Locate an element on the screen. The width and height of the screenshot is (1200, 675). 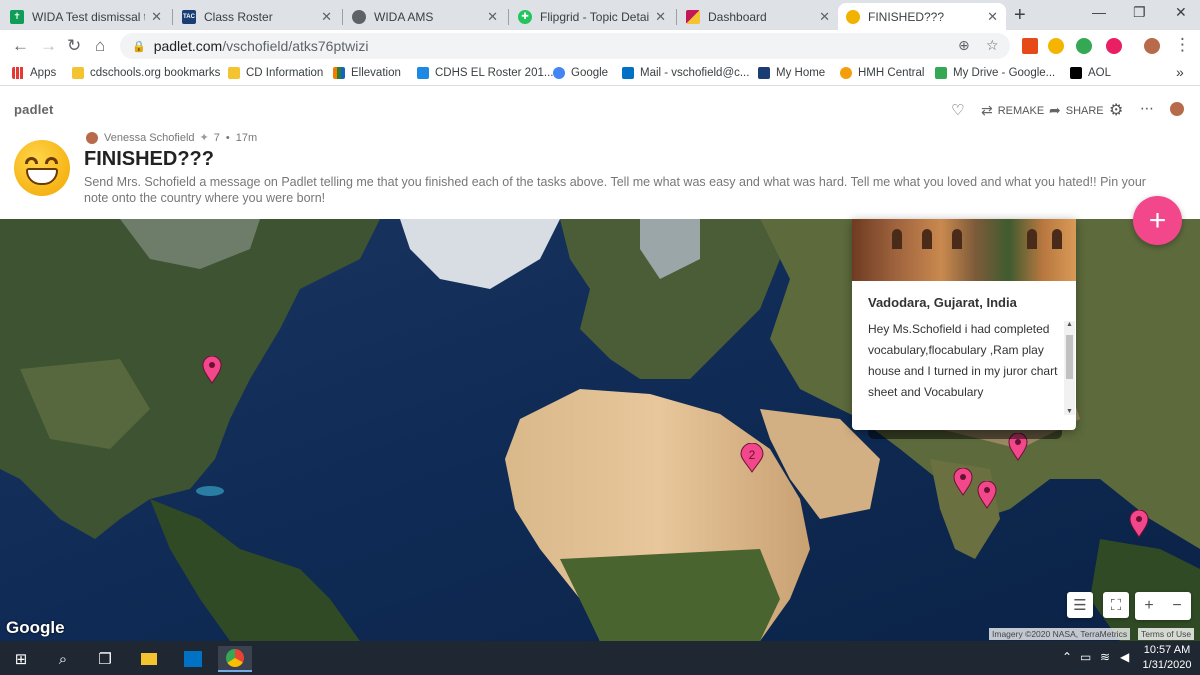
tab-wida-dismissal: ✝ WIDA Test dismissal tim ✕ is located at coordinates (86, 16).